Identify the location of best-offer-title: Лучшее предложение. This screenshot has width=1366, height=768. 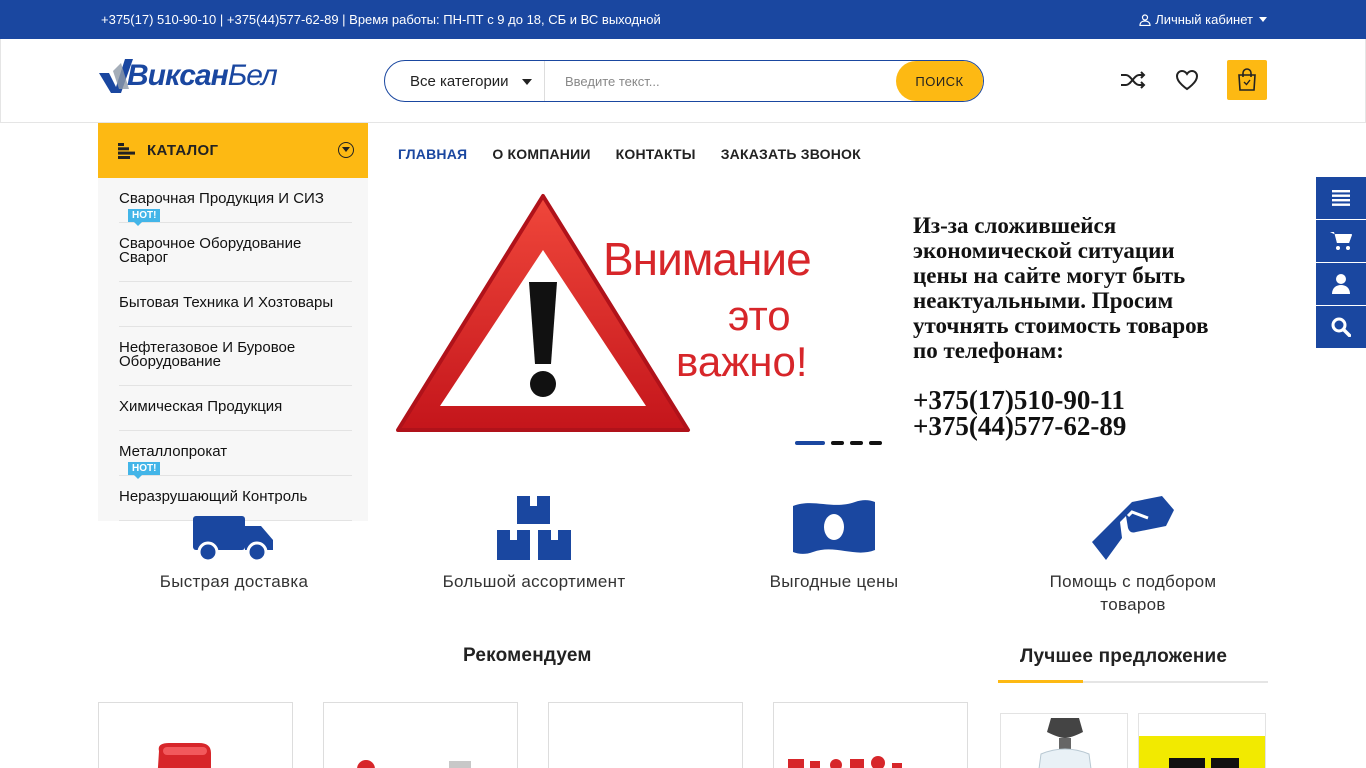
(1124, 656).